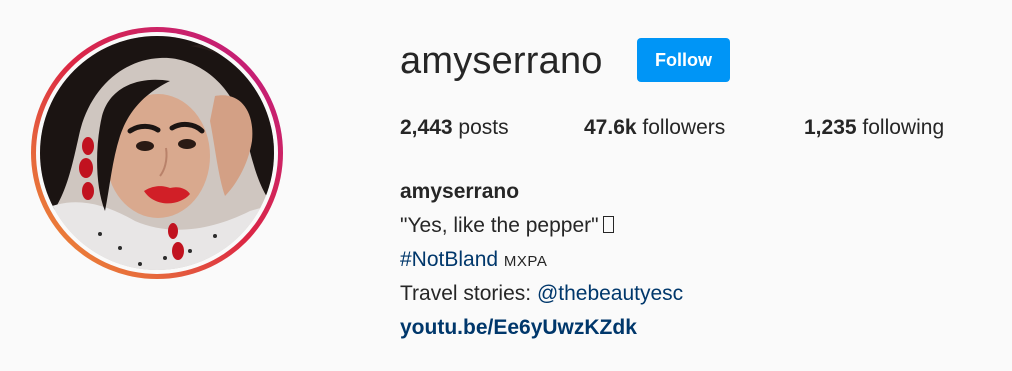 This screenshot has height=371, width=1012. What do you see at coordinates (499, 225) in the screenshot?
I see `bio-quote: "Yes, like the pepper"` at bounding box center [499, 225].